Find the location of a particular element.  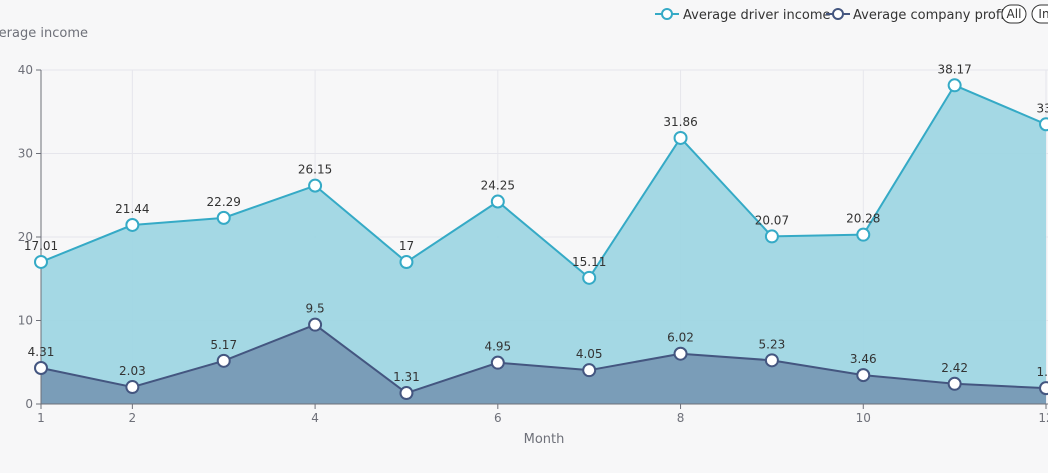

data-label: 2.03 is located at coordinates (132, 371).